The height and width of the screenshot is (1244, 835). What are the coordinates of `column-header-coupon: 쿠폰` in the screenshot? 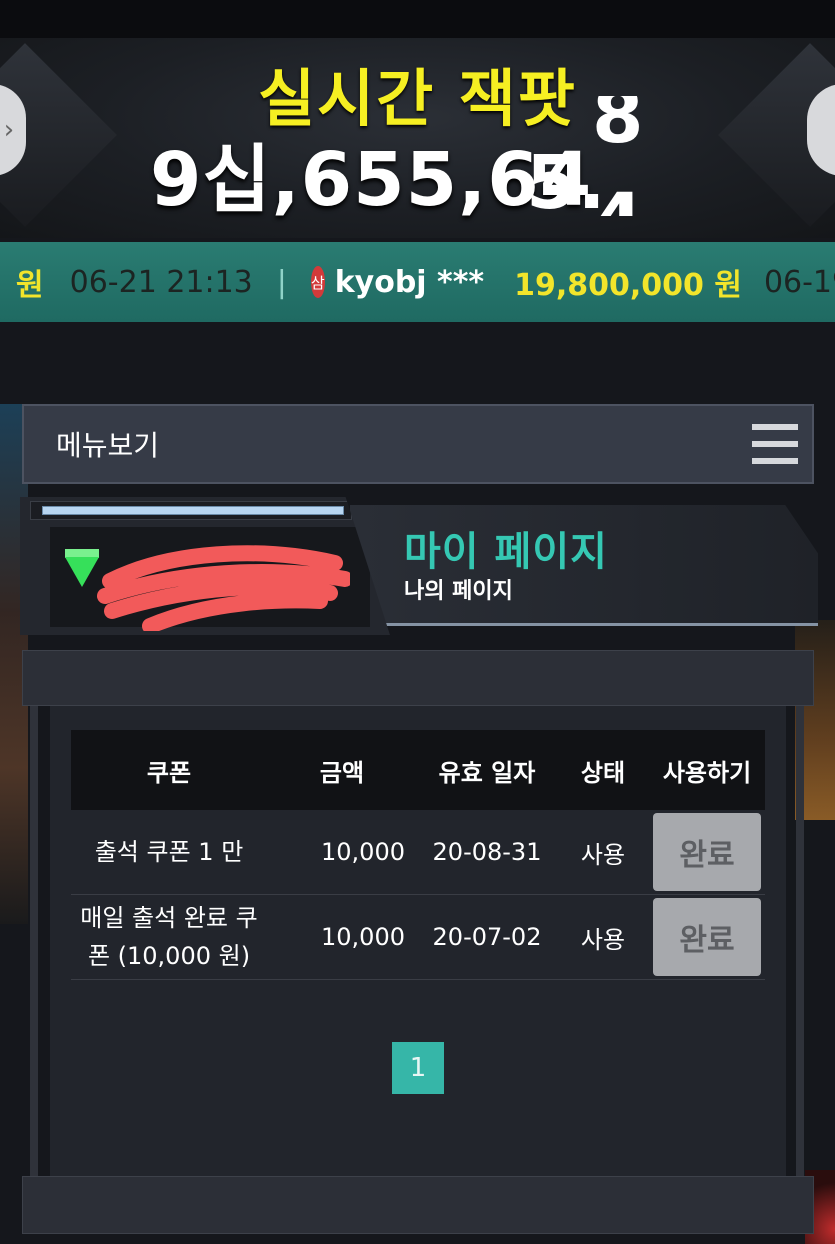 It's located at (169, 770).